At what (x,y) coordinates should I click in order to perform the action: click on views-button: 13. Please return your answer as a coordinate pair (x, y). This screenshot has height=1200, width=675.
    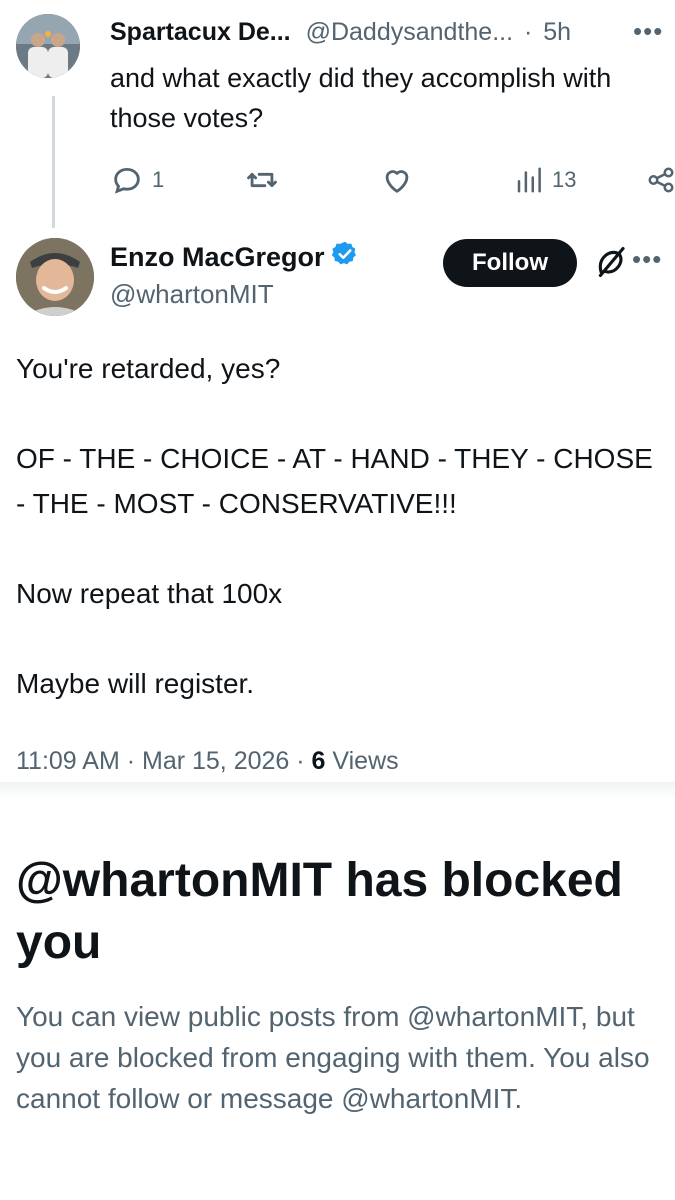
    Looking at the image, I should click on (545, 180).